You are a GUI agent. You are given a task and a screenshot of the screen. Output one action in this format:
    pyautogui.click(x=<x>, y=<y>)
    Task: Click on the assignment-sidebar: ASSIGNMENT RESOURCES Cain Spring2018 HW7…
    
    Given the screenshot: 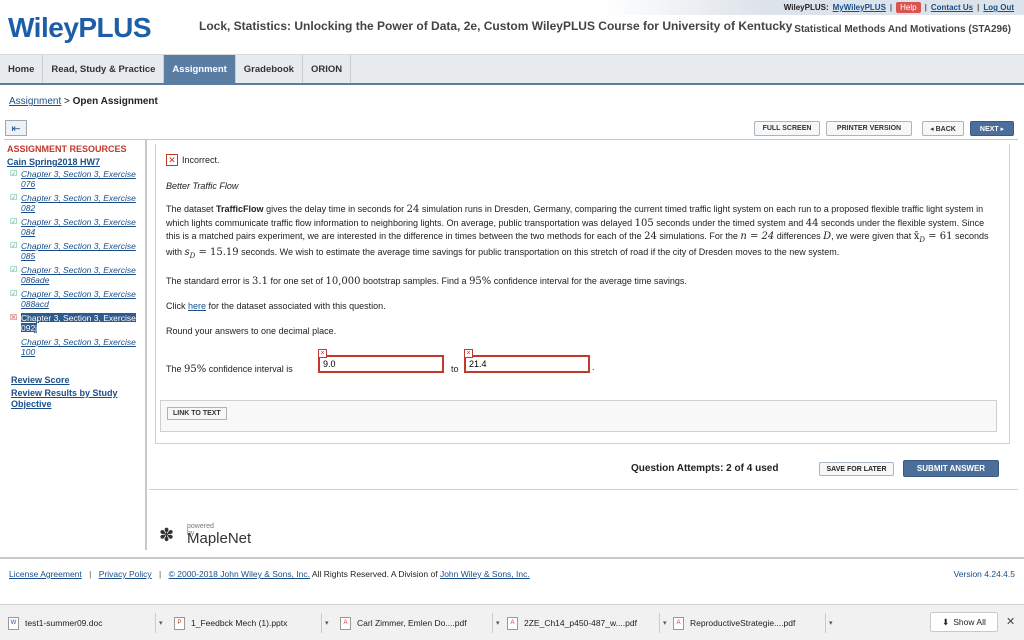 What is the action you would take?
    pyautogui.click(x=75, y=345)
    